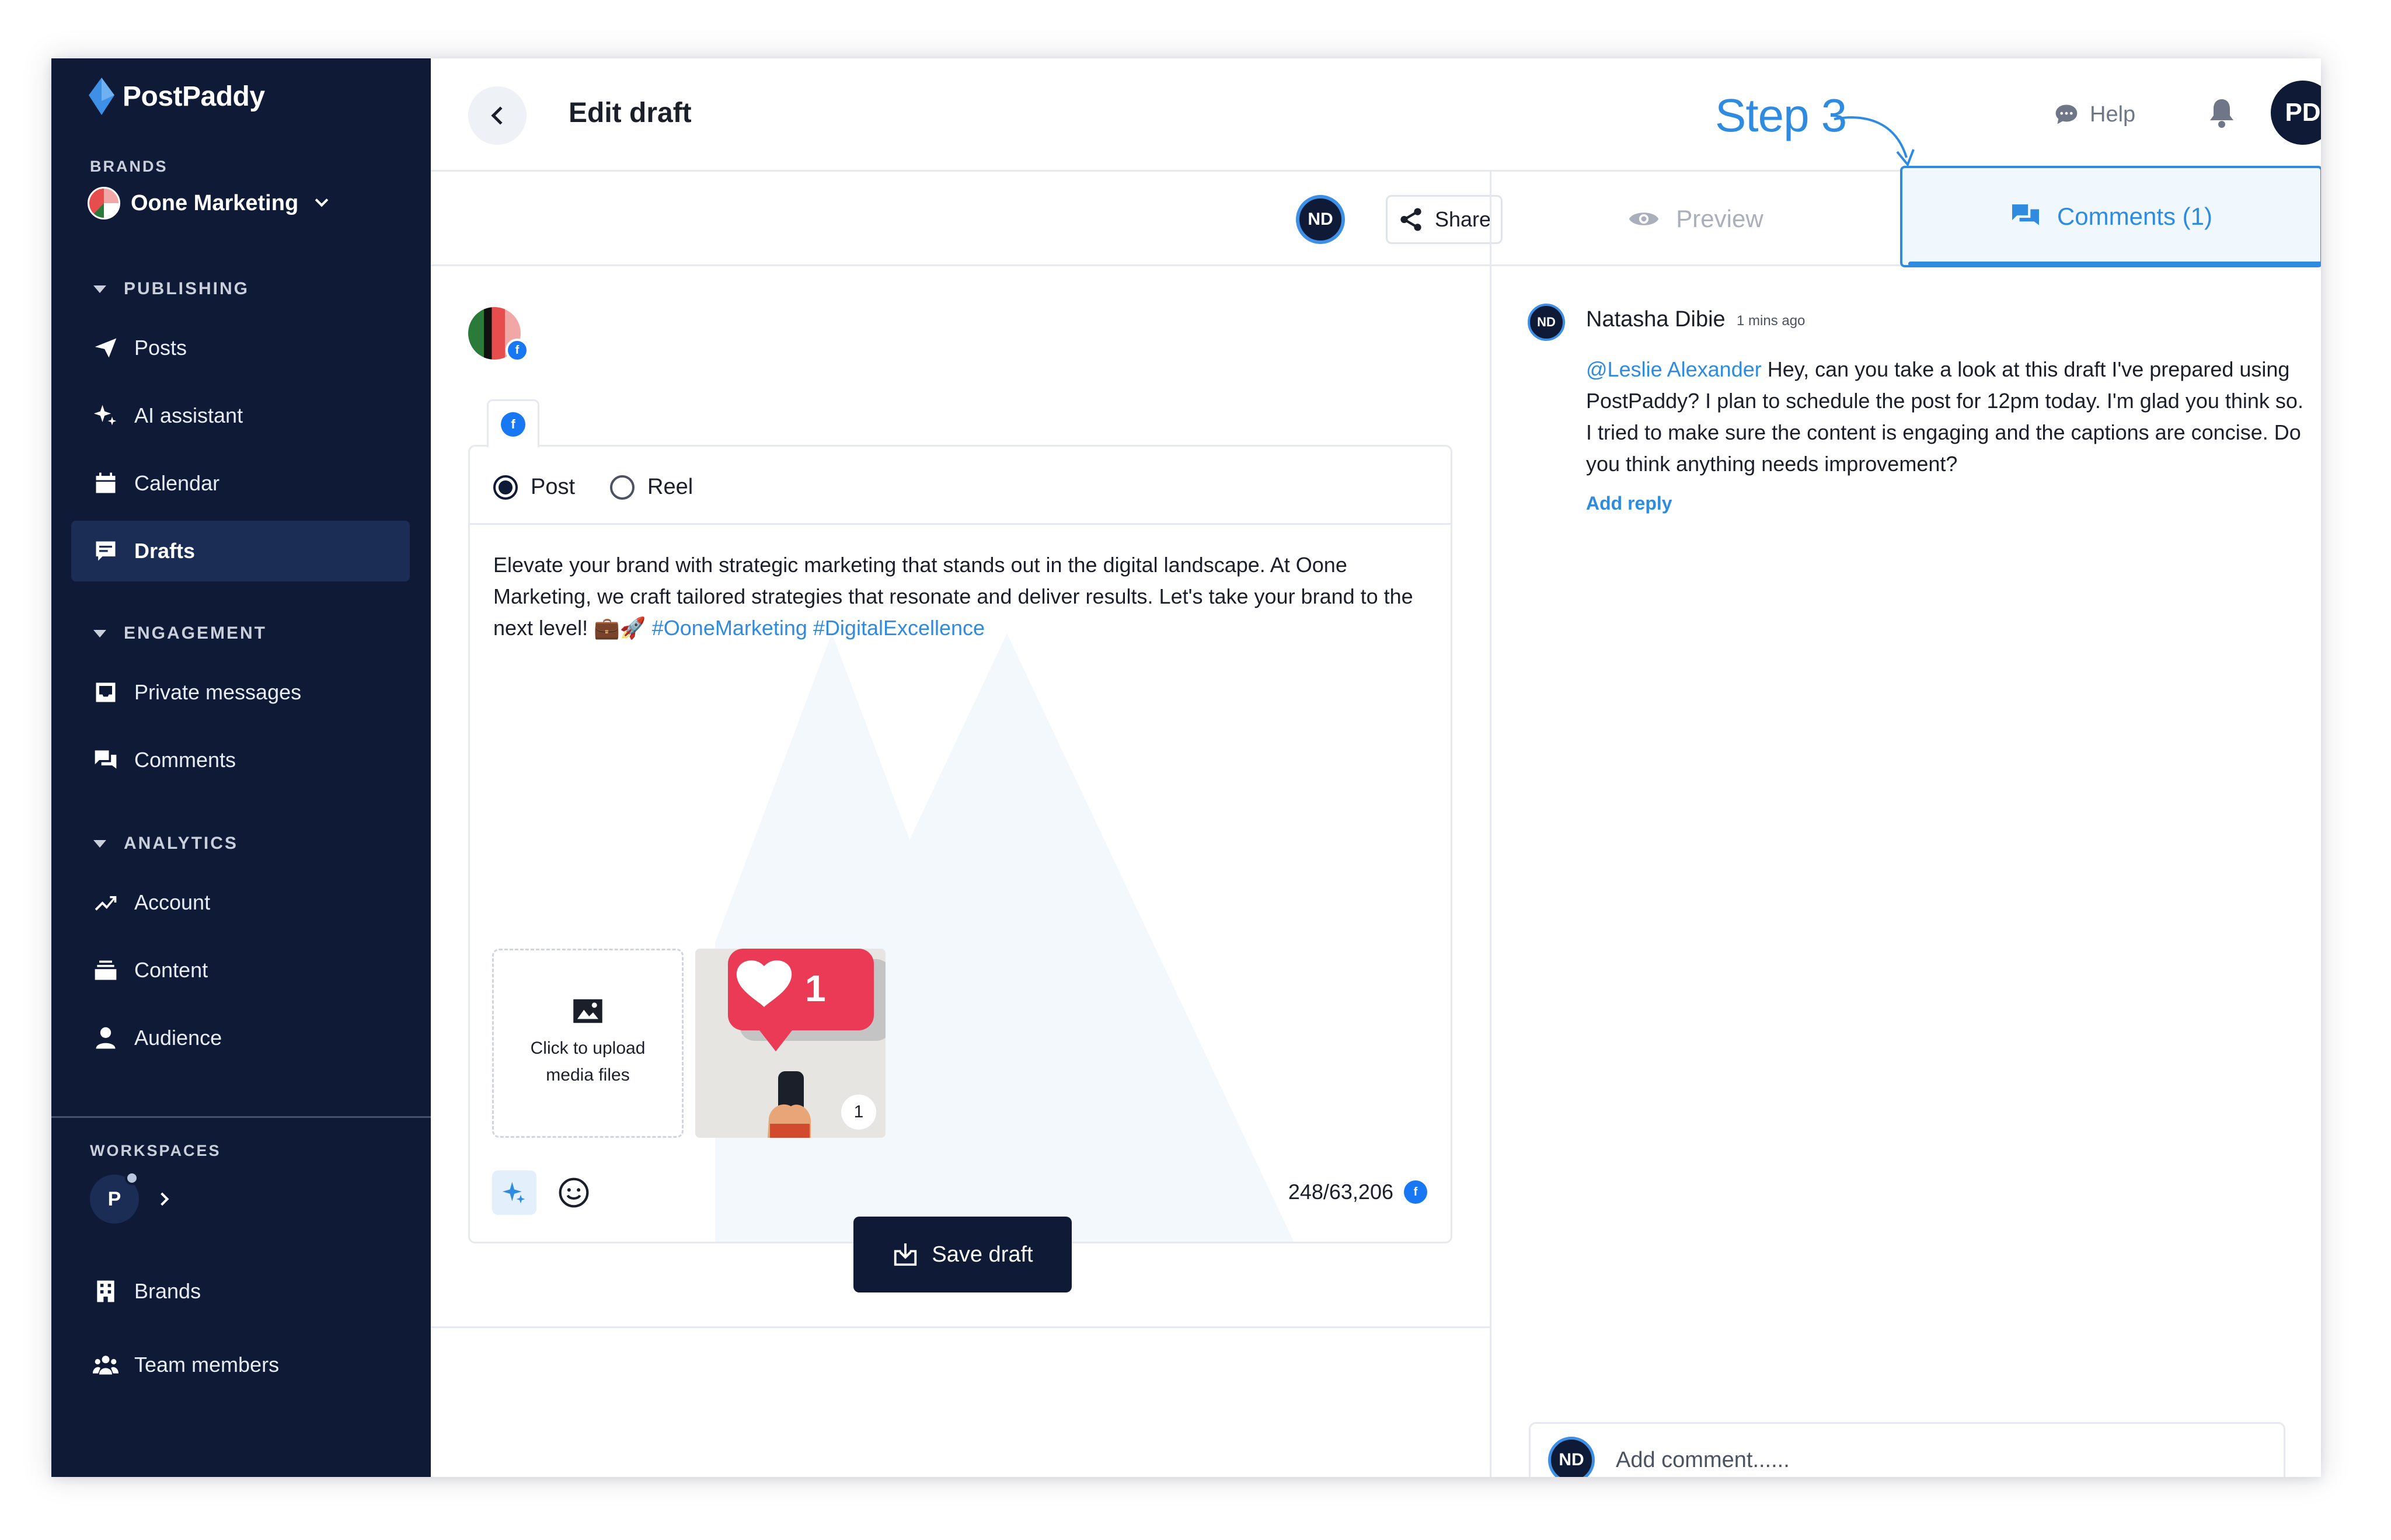 This screenshot has width=2391, height=1540. I want to click on comment-author-avatar: ND, so click(1546, 323).